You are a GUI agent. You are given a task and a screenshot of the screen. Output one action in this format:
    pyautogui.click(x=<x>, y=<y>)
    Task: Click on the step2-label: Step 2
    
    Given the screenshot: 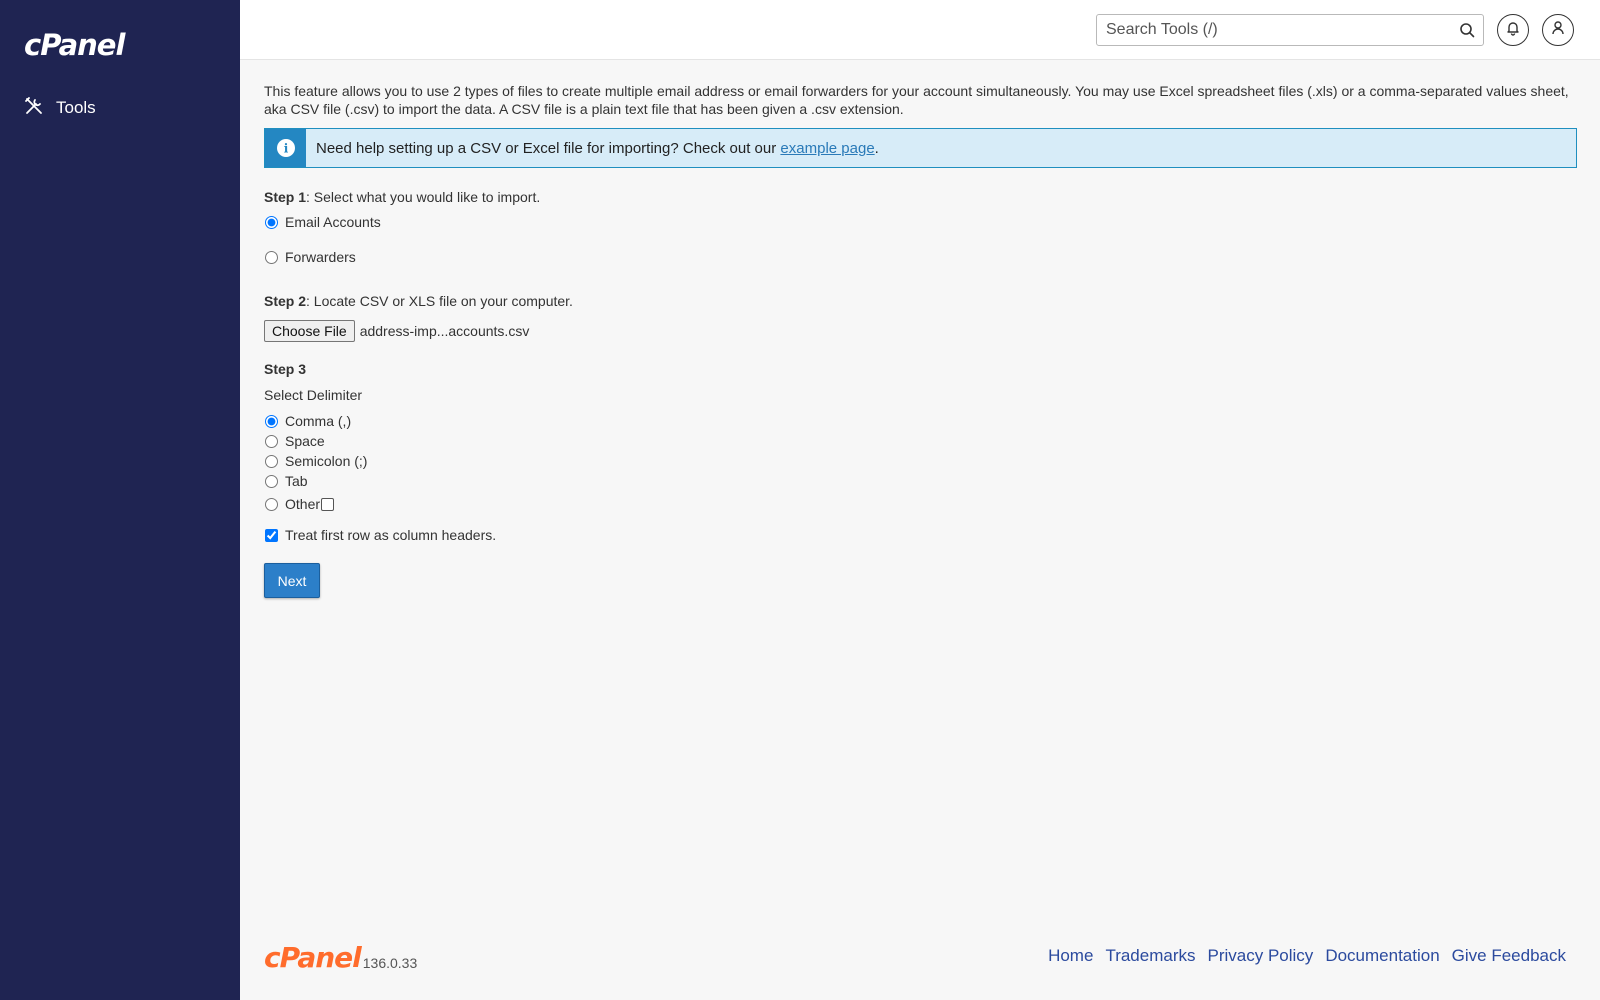 What is the action you would take?
    pyautogui.click(x=285, y=301)
    